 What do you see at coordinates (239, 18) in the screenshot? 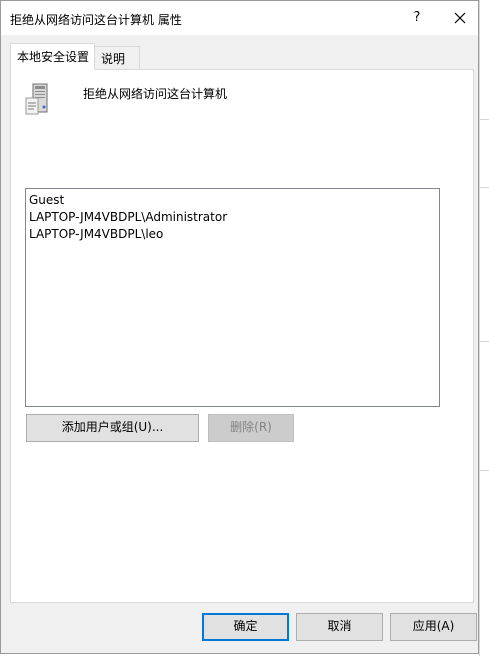
I see `title-bar: 拒绝从网络访问这台计算机 属性 ?` at bounding box center [239, 18].